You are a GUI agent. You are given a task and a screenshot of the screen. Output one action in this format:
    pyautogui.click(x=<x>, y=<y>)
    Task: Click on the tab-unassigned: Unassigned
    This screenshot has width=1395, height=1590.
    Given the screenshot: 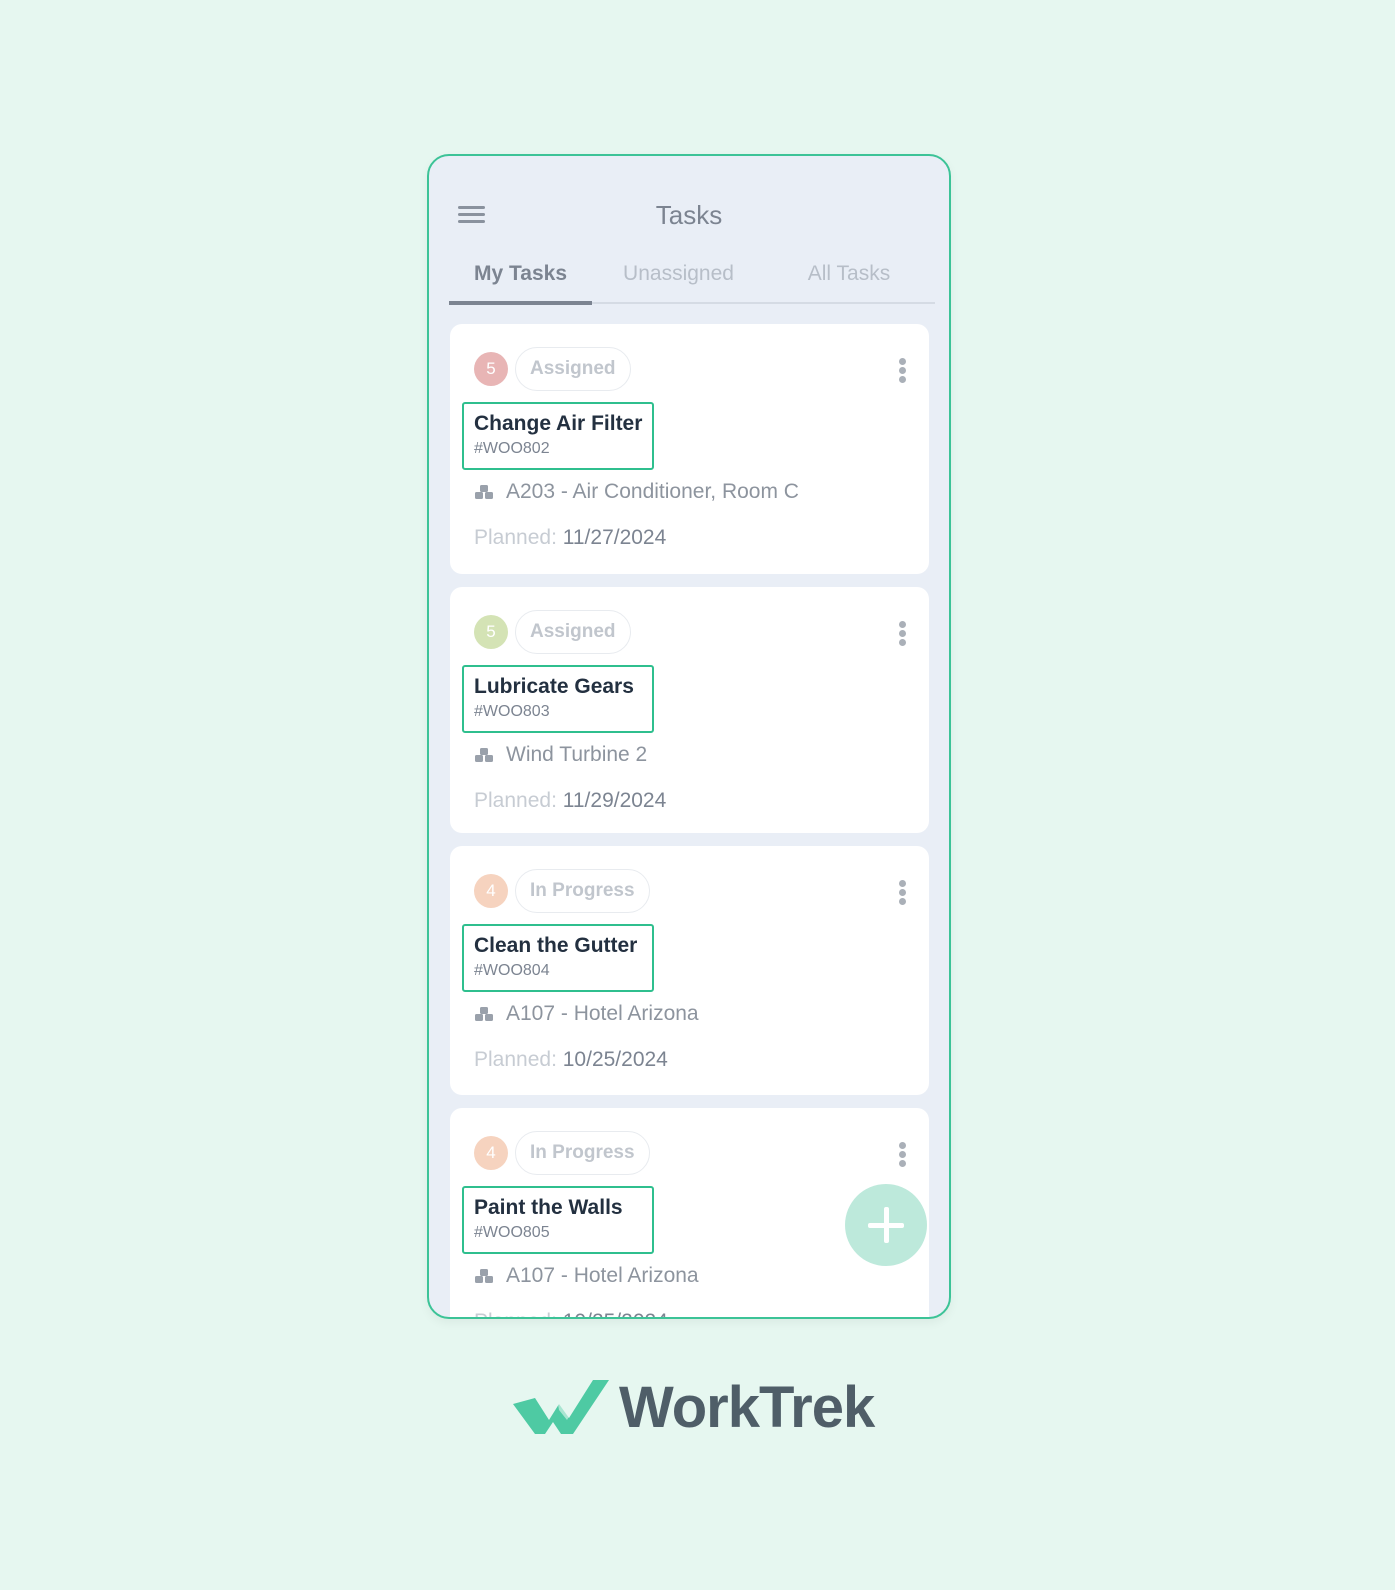 What is the action you would take?
    pyautogui.click(x=678, y=278)
    